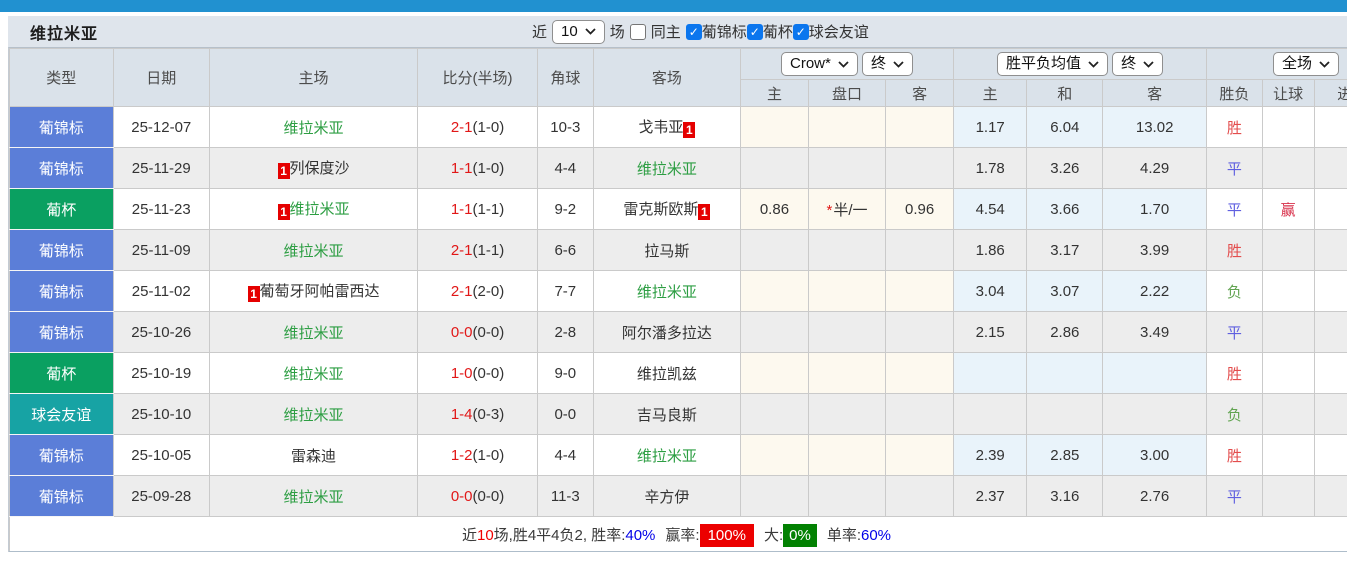 This screenshot has width=1347, height=564. Describe the element at coordinates (1129, 63) in the screenshot. I see `avg-odds-time-value: 终` at that location.